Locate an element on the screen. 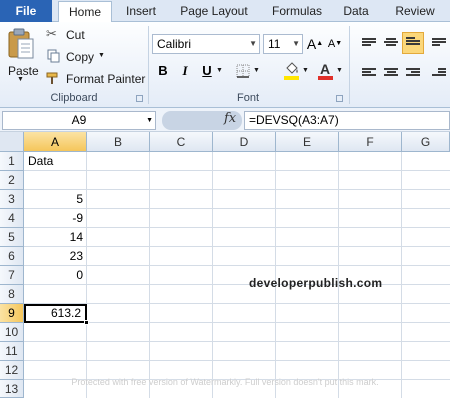 The height and width of the screenshot is (398, 450). row-header-2: 2 is located at coordinates (12, 180).